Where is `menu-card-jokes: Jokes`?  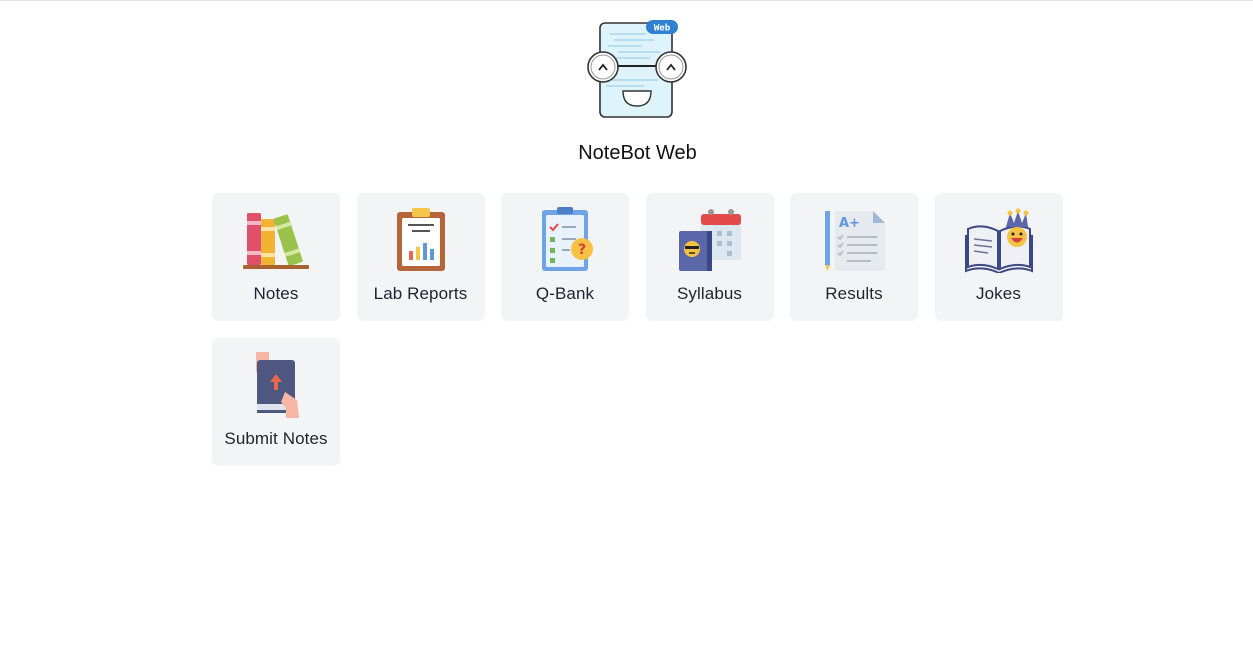
menu-card-jokes: Jokes is located at coordinates (998, 257).